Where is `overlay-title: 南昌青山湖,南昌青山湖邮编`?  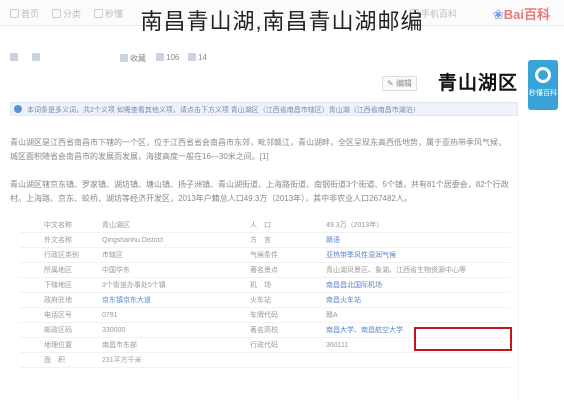
overlay-title: 南昌青山湖,南昌青山湖邮编 is located at coordinates (282, 21).